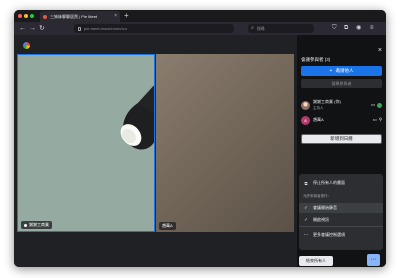 This screenshot has height=278, width=400. Describe the element at coordinates (154, 28) in the screenshot. I see `url-bar: pie-meet.mock/room/••••` at that location.